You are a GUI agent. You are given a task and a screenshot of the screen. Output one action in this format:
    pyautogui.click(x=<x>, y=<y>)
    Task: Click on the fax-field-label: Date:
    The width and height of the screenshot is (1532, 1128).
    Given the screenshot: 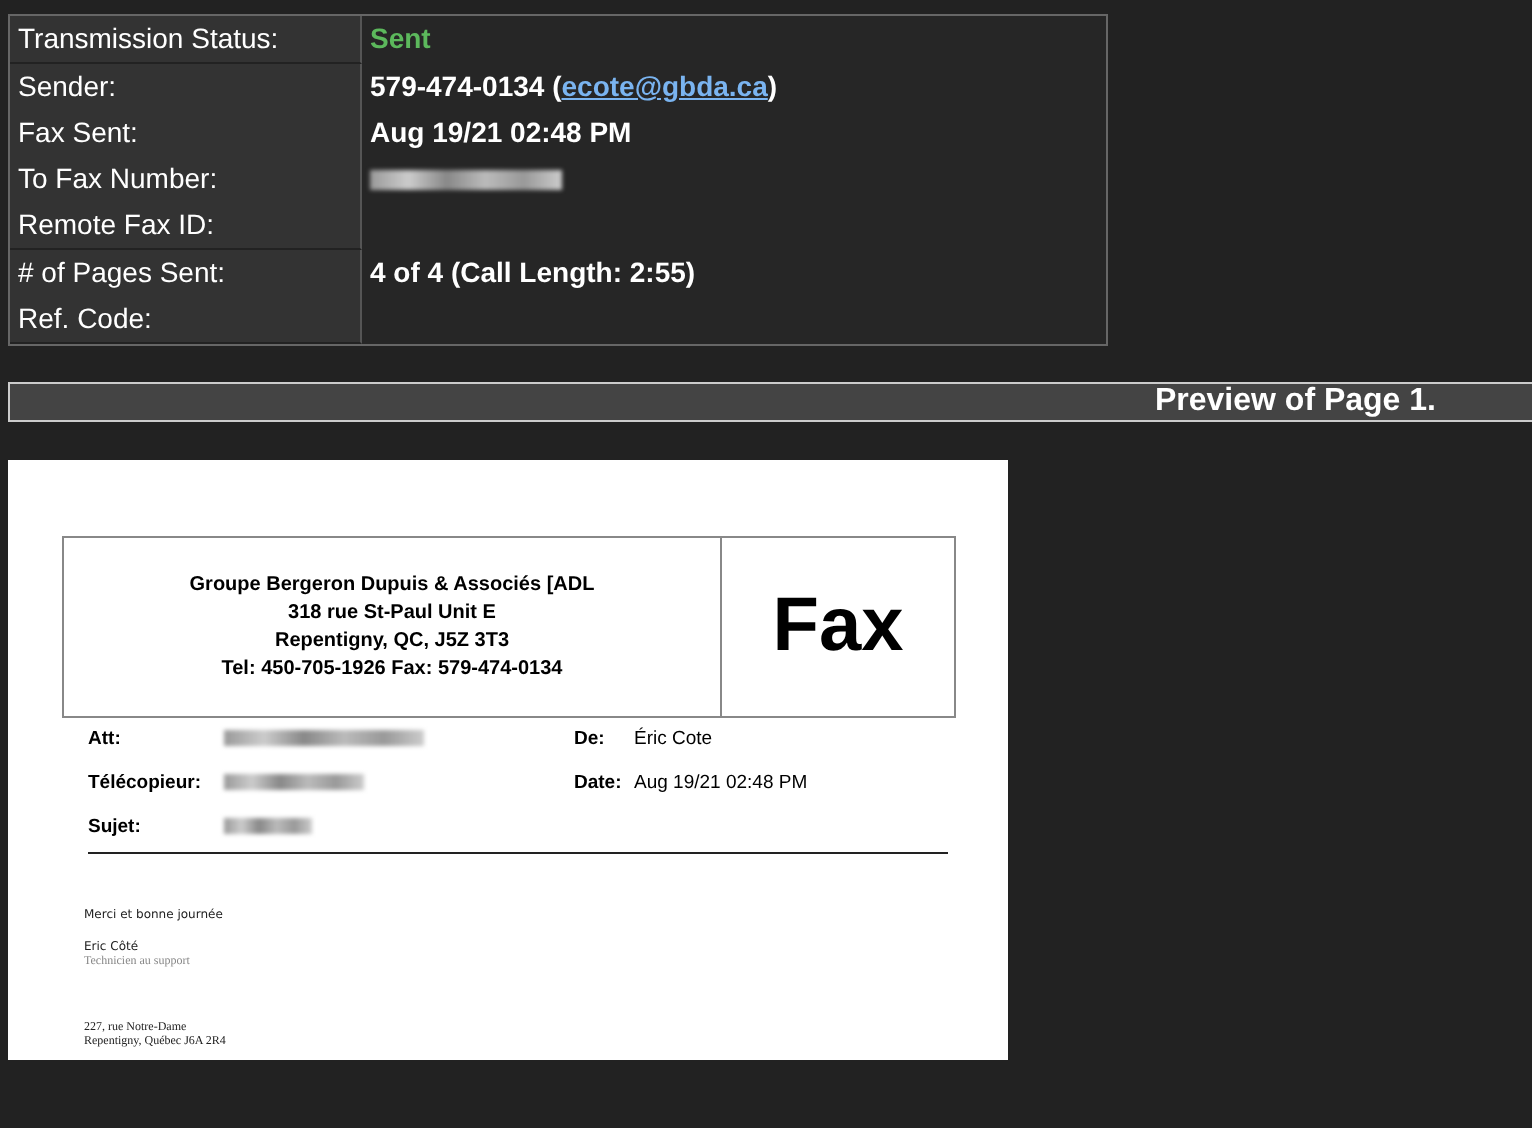 What is the action you would take?
    pyautogui.click(x=599, y=782)
    